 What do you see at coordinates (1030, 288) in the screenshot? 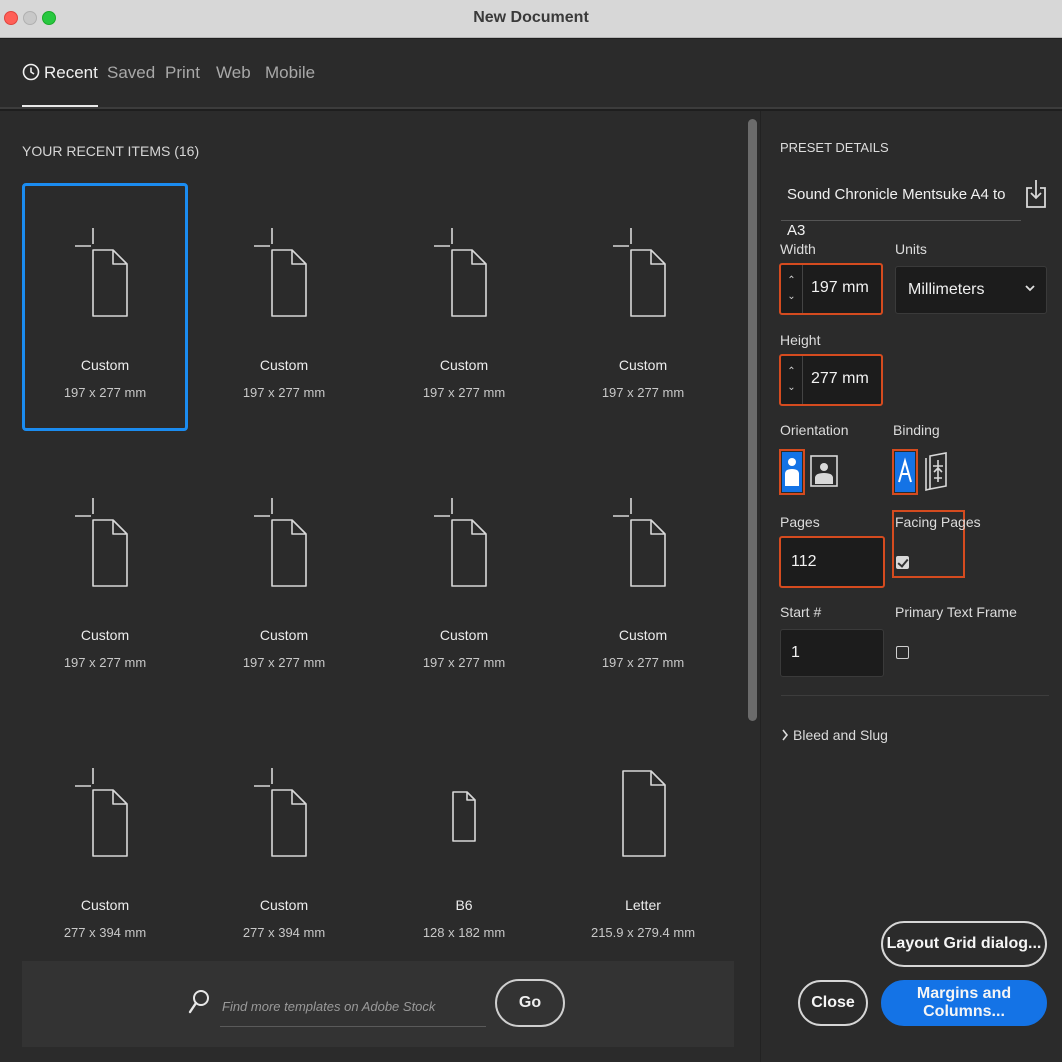
I see `chevron-down-icon` at bounding box center [1030, 288].